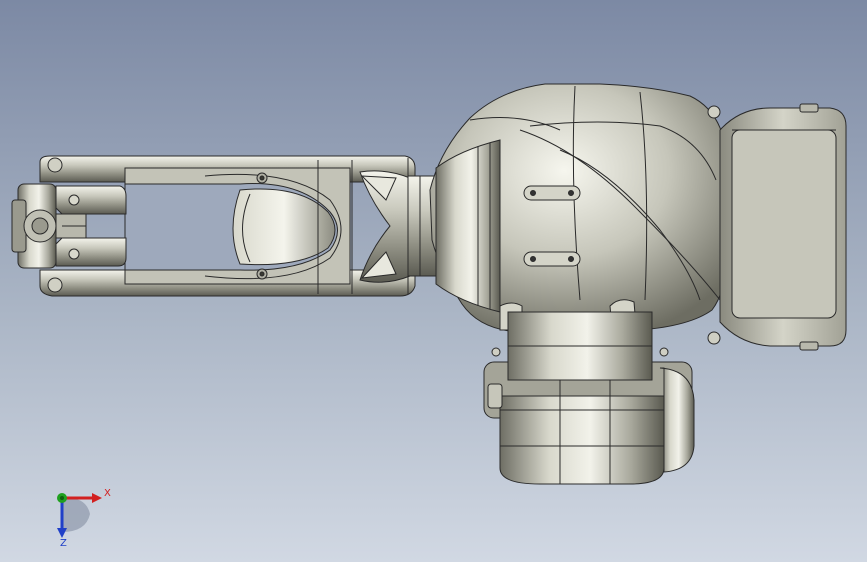 Image resolution: width=867 pixels, height=562 pixels. I want to click on triad-shadow-icon, so click(76, 514).